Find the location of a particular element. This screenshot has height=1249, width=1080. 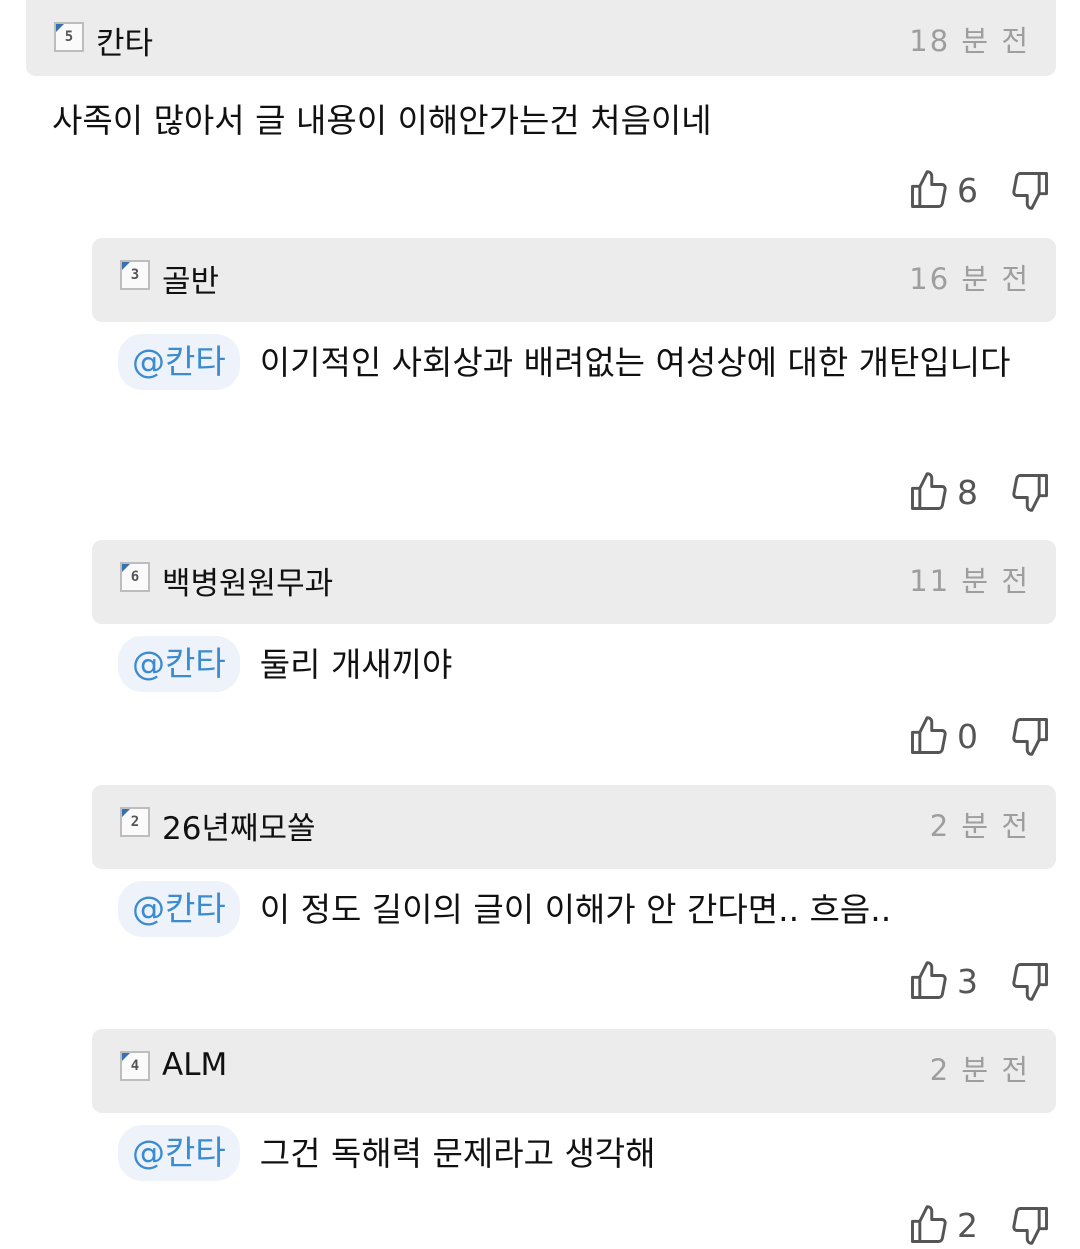

username: 백병원원무과 is located at coordinates (247, 580).